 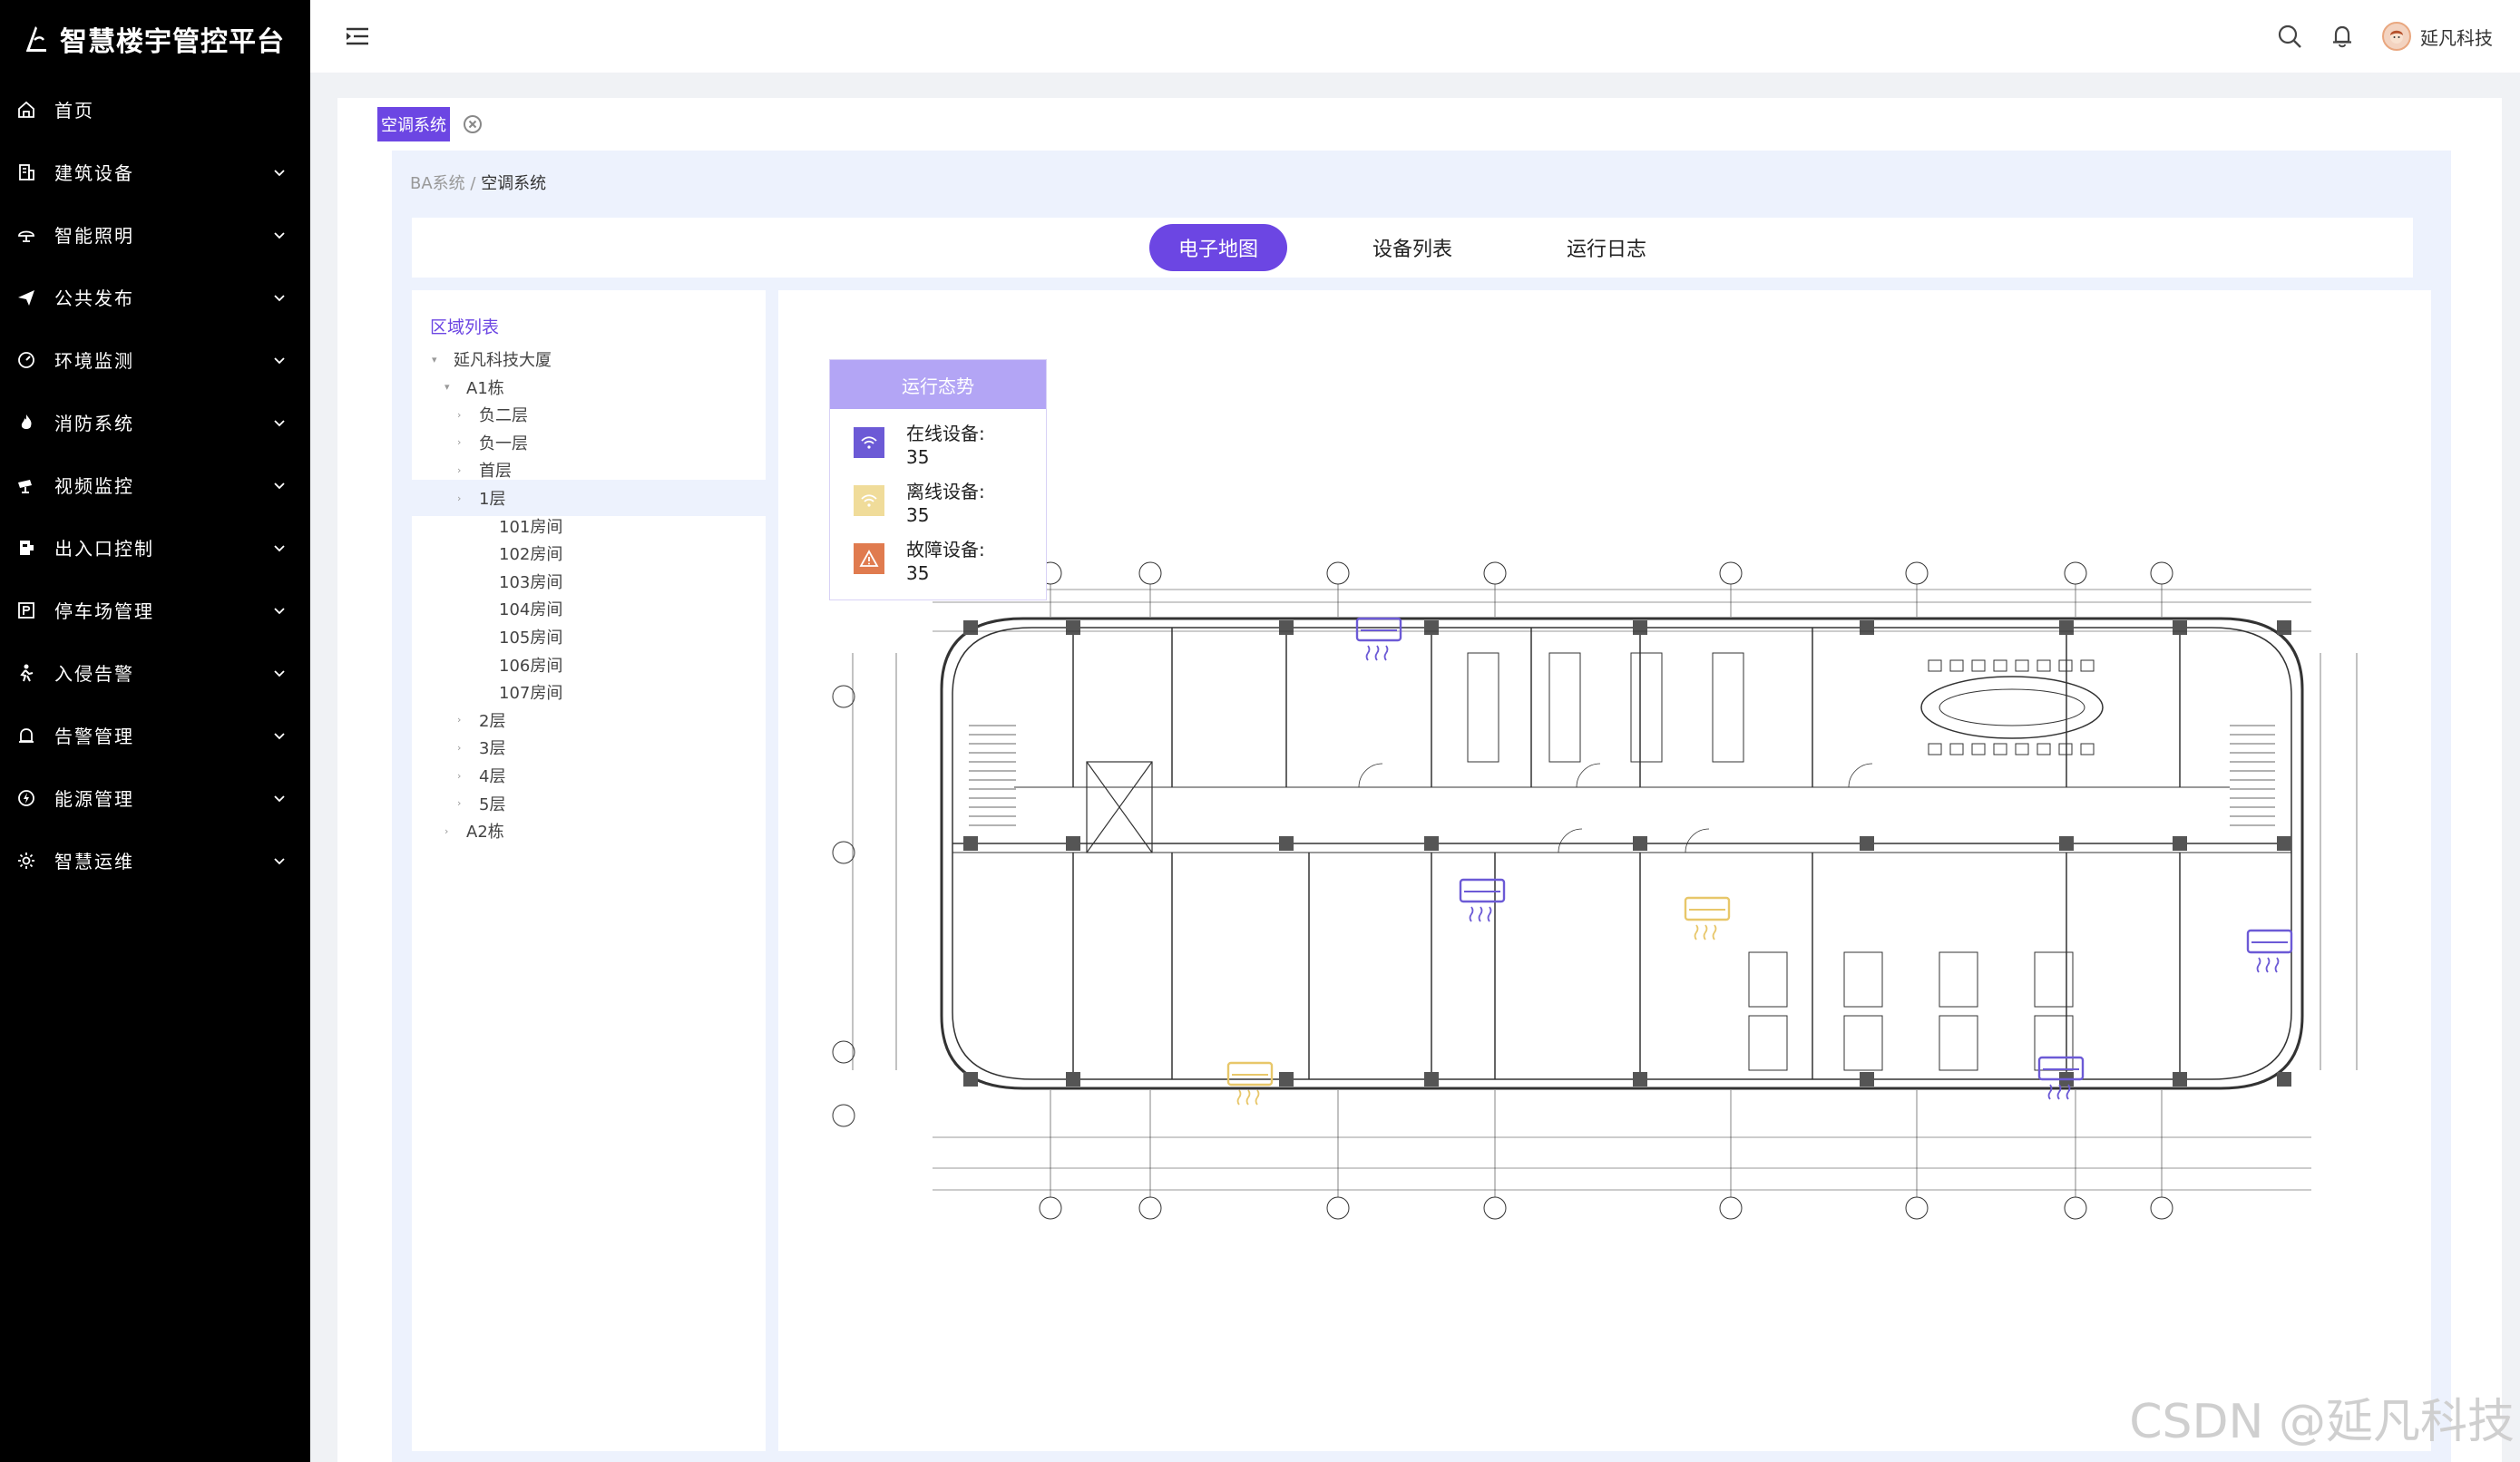 I want to click on tab-device-list: 设备列表, so click(x=1412, y=248).